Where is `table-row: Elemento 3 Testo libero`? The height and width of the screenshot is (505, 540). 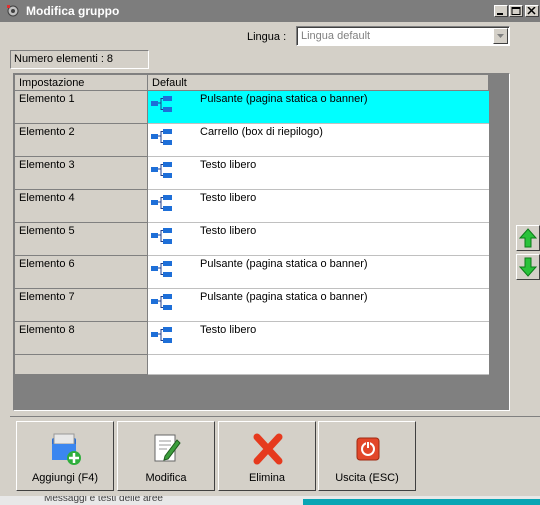
table-row: Elemento 3 Testo libero is located at coordinates (252, 173).